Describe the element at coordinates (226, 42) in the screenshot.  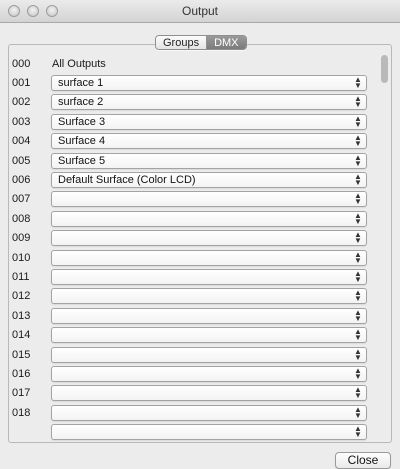
I see `tab-dmx: DMX` at that location.